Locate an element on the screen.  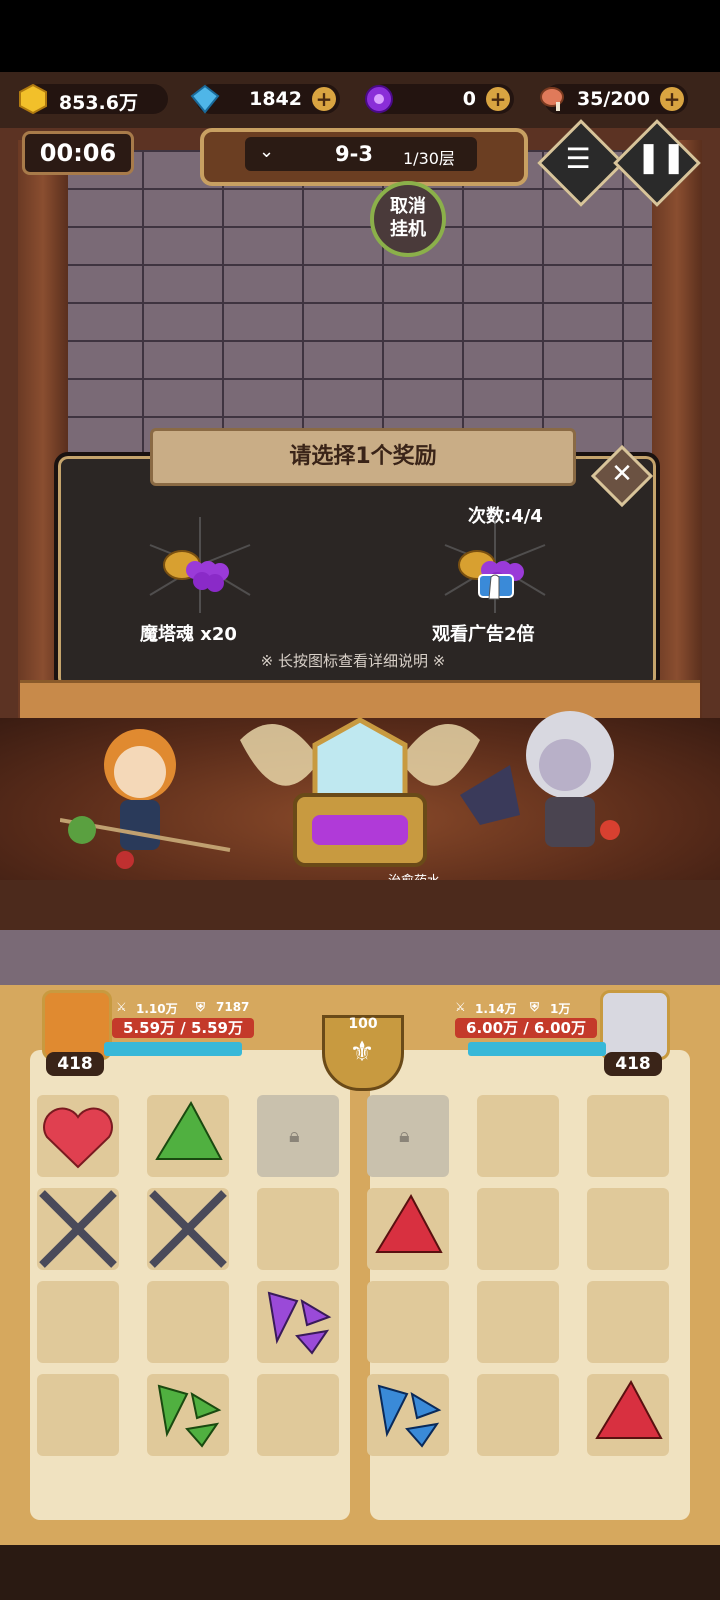
player-slot-3: 🔒︎ is located at coordinates (298, 1136).